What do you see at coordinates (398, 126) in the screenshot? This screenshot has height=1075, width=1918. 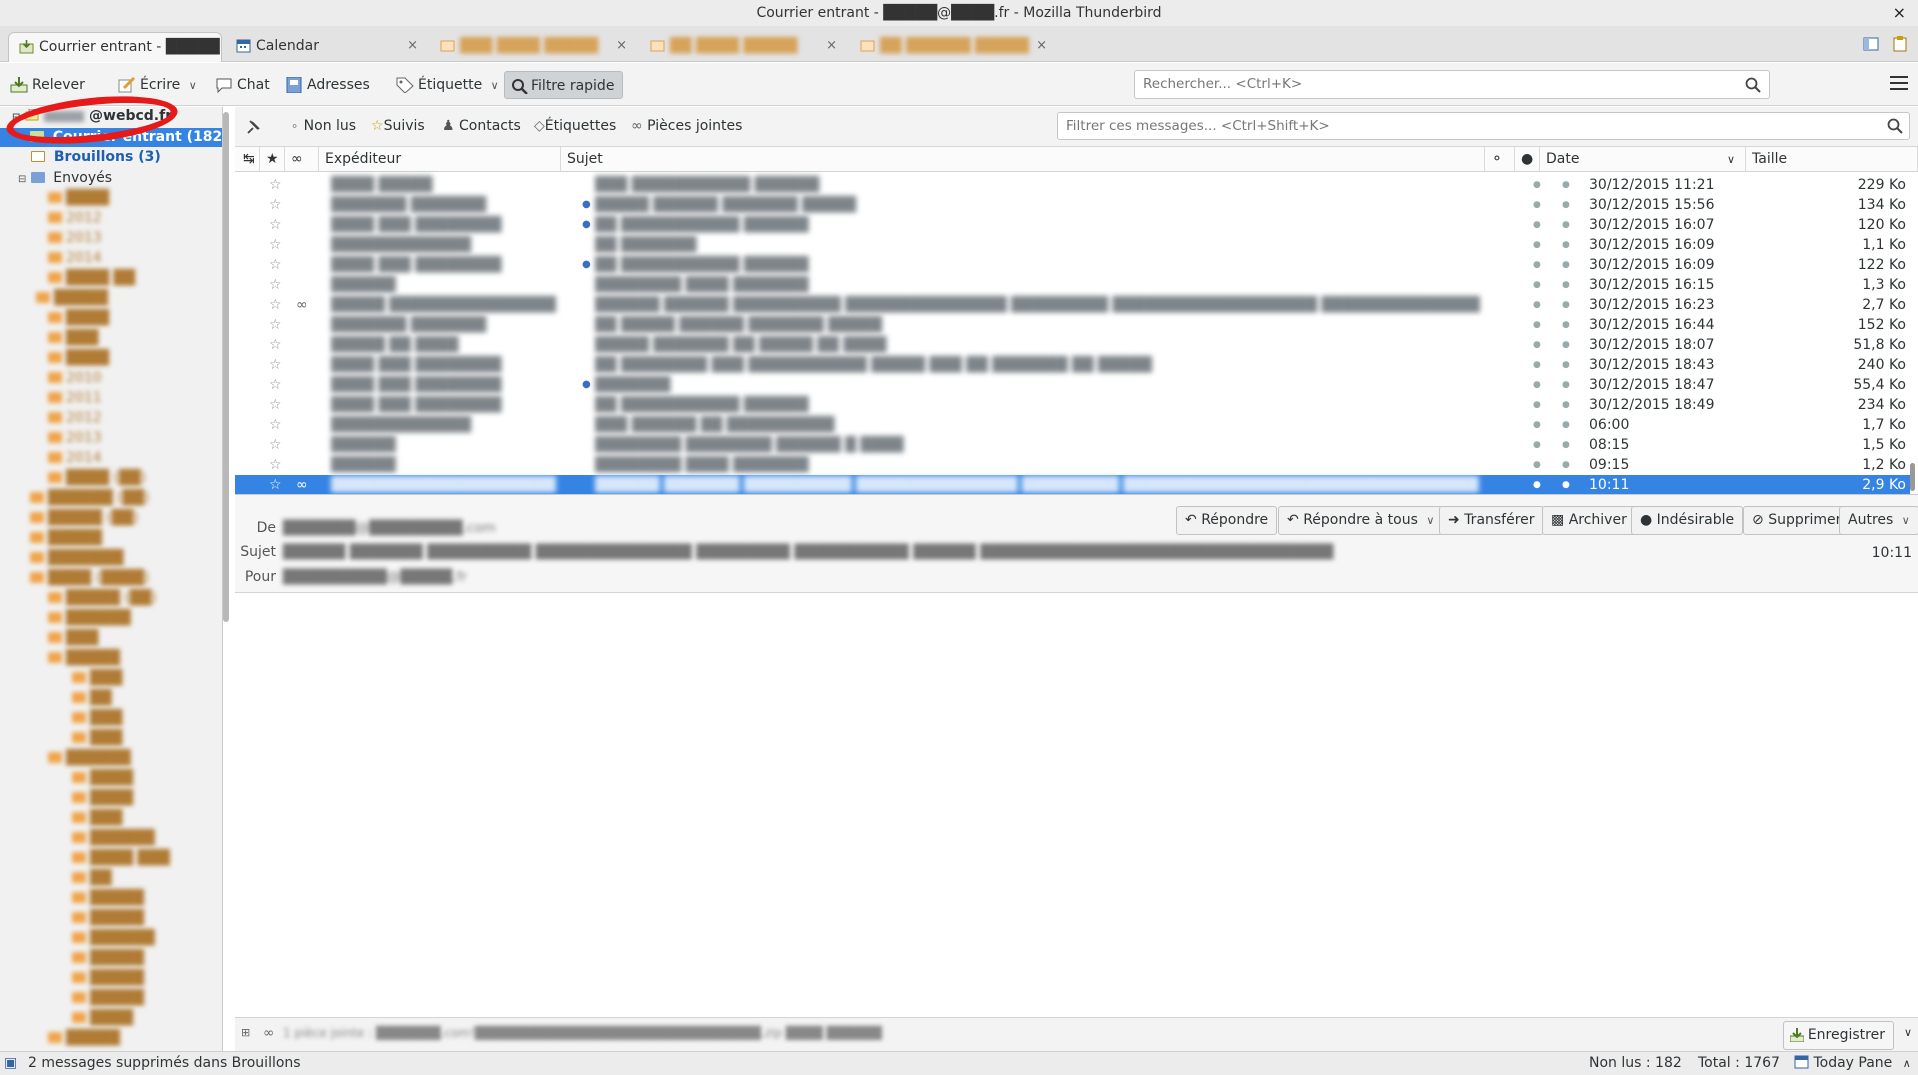 I see `filter-starred-button: ☆Suivis` at bounding box center [398, 126].